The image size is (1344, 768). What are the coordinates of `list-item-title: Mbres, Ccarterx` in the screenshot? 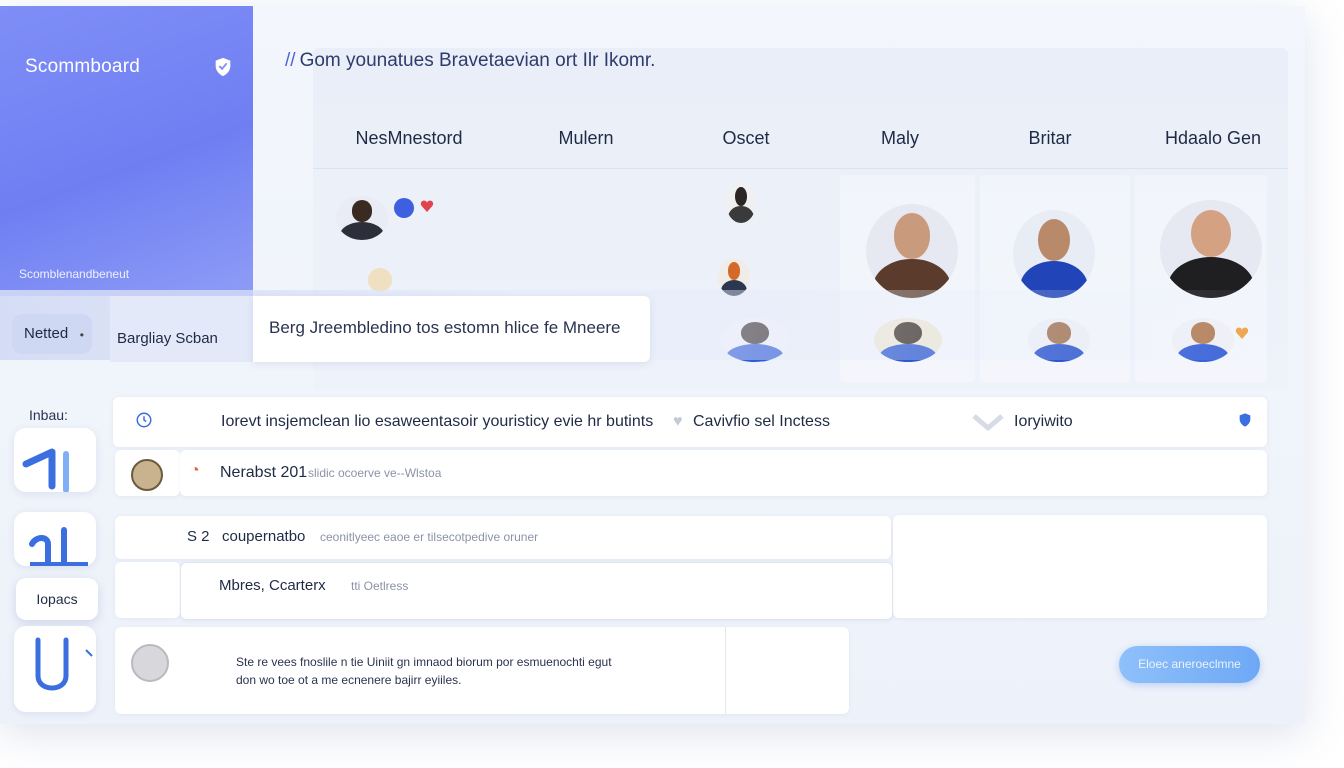 It's located at (272, 585).